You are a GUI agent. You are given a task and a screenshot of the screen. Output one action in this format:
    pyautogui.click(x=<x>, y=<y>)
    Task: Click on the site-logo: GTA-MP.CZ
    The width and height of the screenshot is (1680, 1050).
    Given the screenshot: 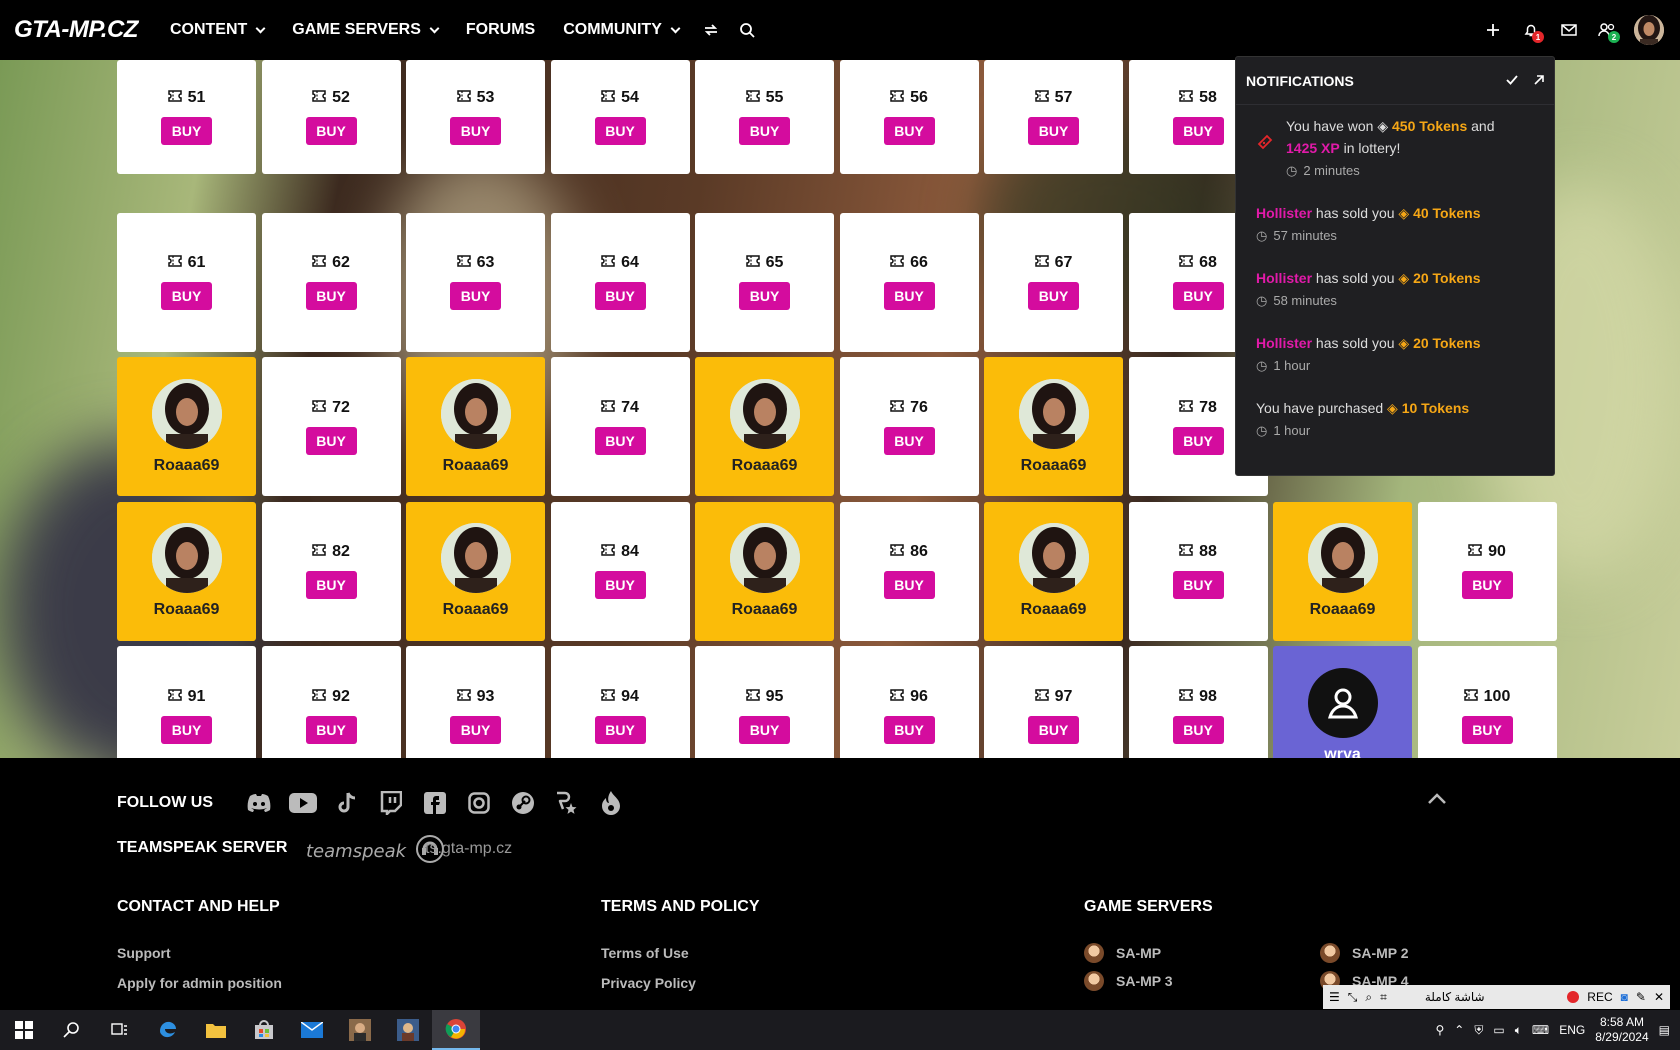 What is the action you would take?
    pyautogui.click(x=76, y=30)
    